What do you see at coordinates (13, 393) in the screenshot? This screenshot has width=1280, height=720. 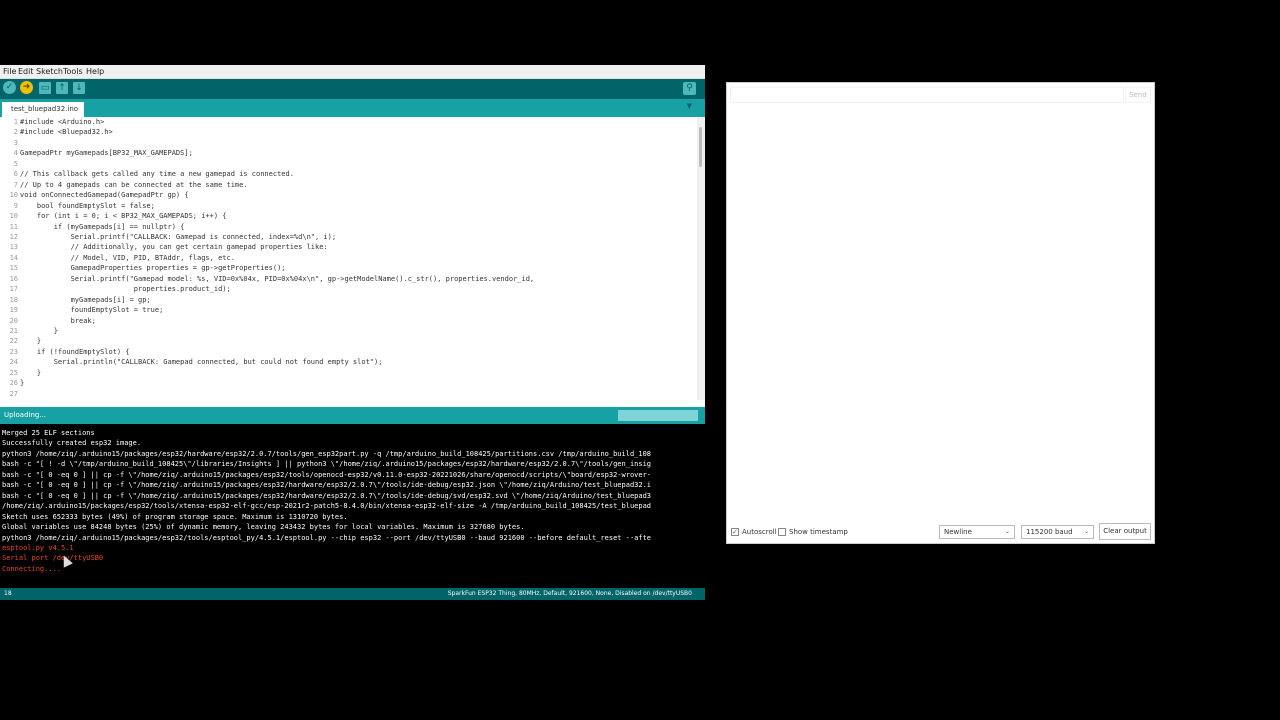 I see `line-number: 27` at bounding box center [13, 393].